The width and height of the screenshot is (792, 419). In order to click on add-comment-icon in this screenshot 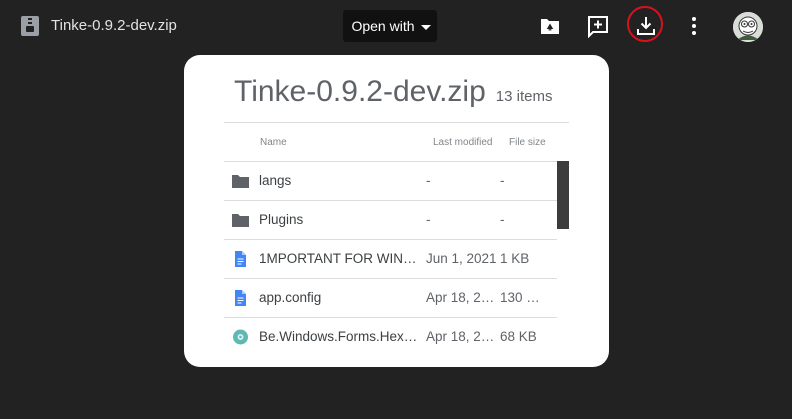, I will do `click(598, 26)`.